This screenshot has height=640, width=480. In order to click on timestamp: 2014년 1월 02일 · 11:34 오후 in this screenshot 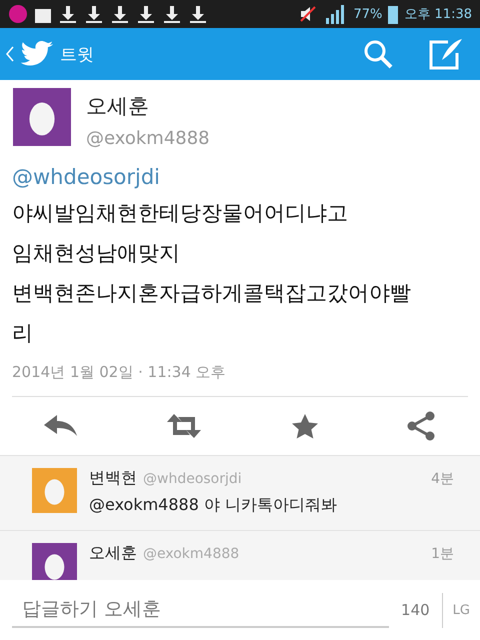, I will do `click(240, 380)`.